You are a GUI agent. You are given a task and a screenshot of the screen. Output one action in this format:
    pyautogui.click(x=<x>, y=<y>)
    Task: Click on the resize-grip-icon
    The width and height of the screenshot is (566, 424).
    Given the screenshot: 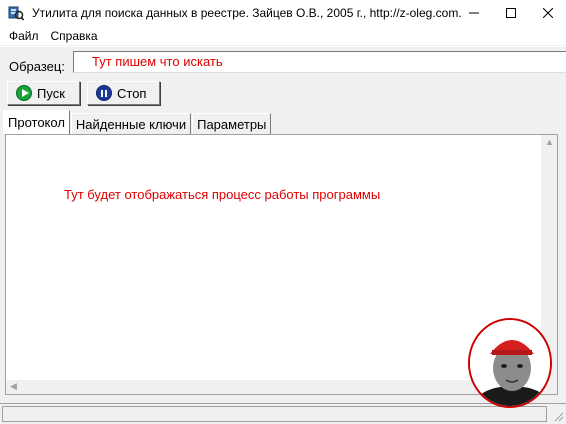 What is the action you would take?
    pyautogui.click(x=558, y=416)
    